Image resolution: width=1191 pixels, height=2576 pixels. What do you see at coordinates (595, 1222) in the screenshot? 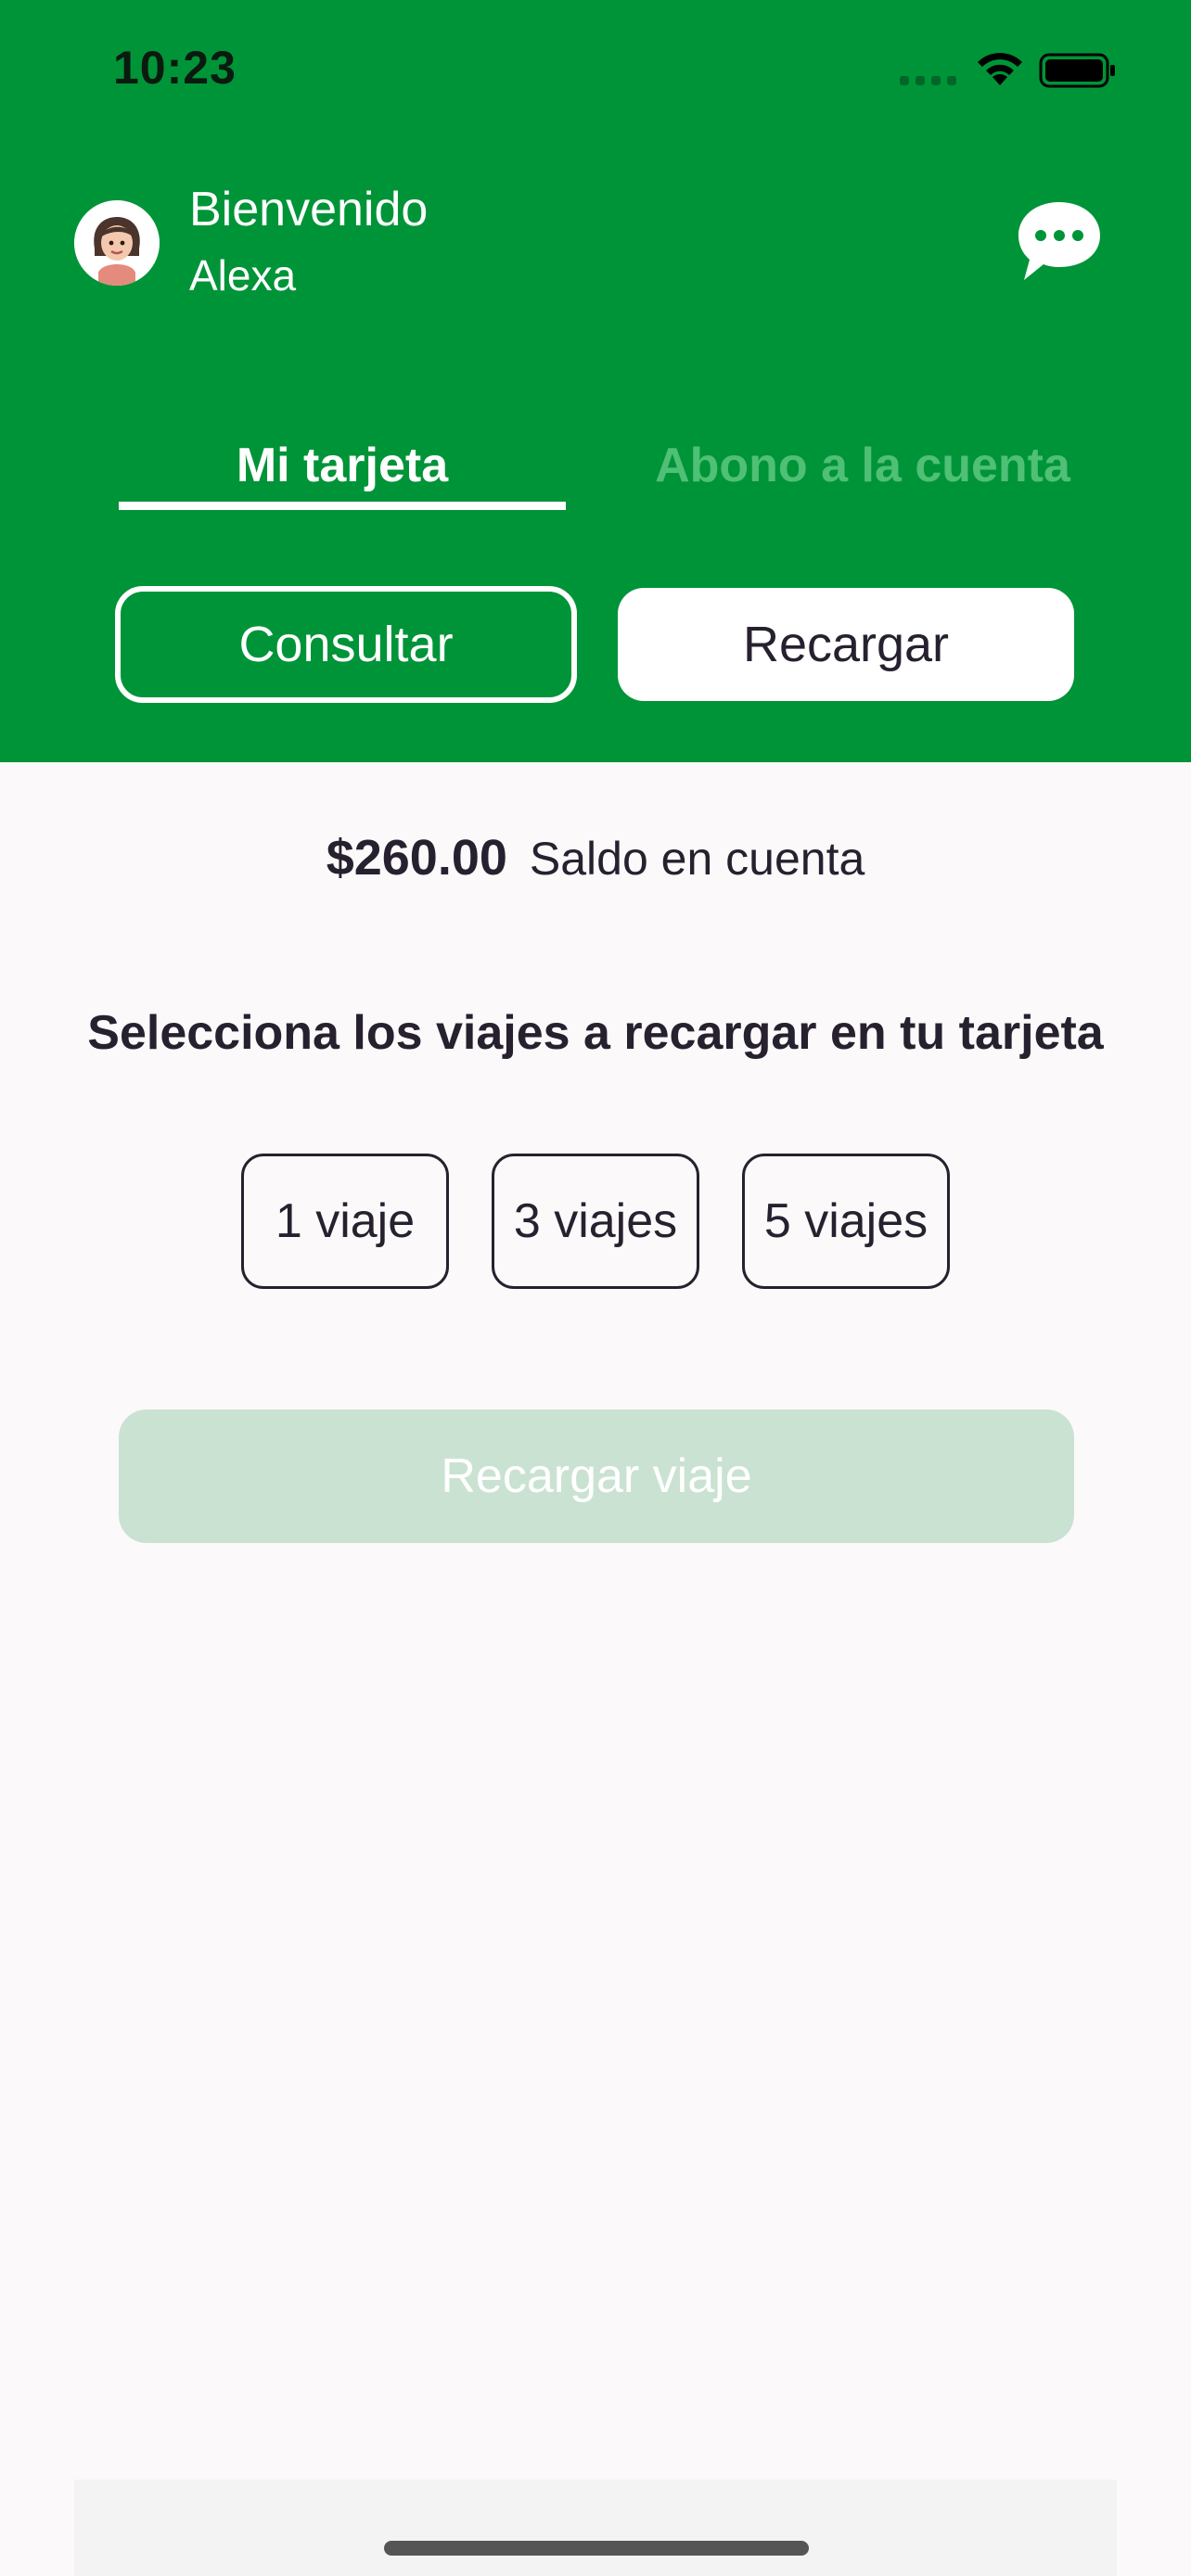
I see `trip-option-3: 3 viajes` at bounding box center [595, 1222].